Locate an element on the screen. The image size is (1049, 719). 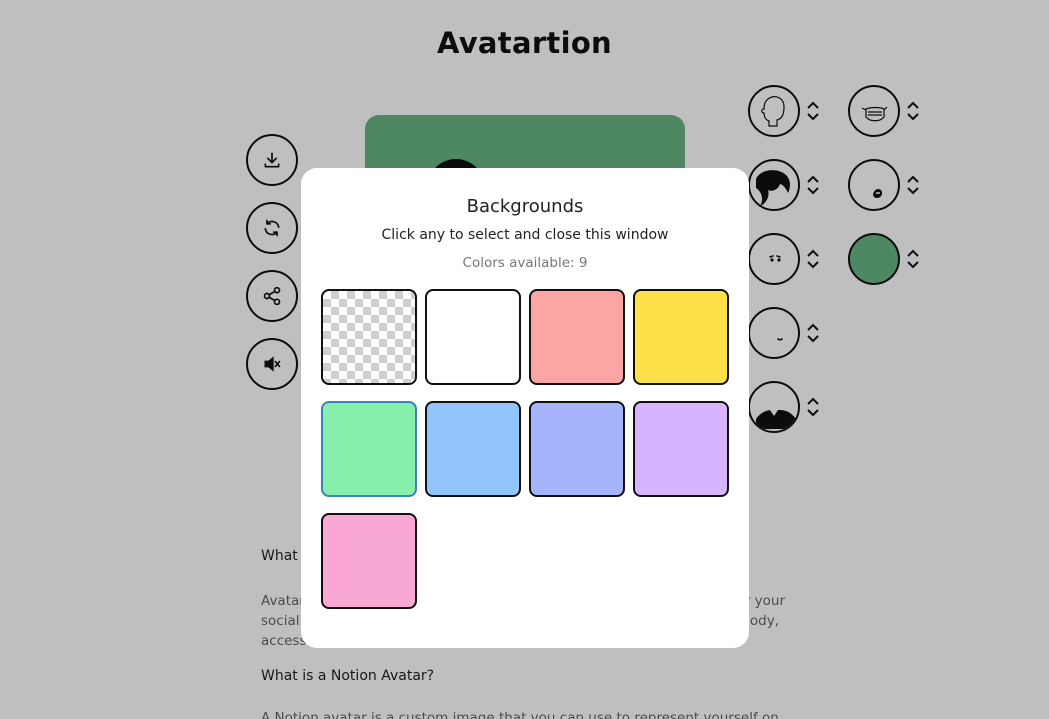
swatch-white is located at coordinates (473, 337).